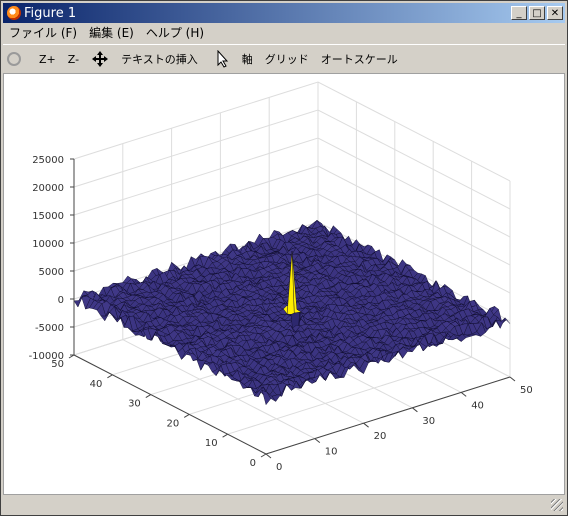 This screenshot has width=568, height=516. Describe the element at coordinates (211, 443) in the screenshot. I see `y-tick-label: 10` at that location.